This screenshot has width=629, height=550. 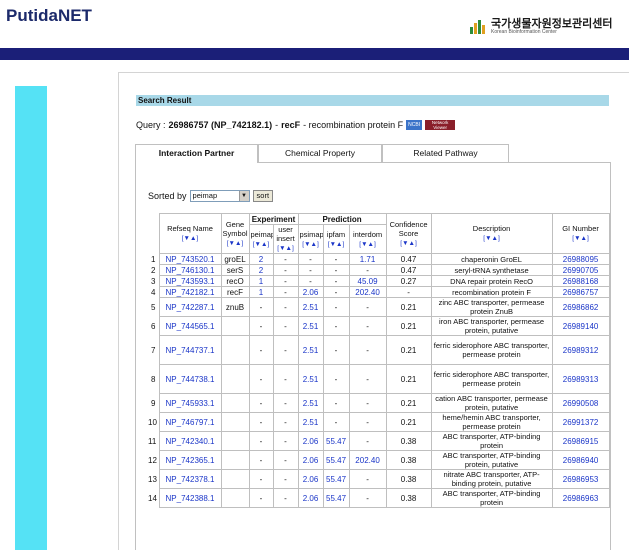 I want to click on sort-psimap-link: [▼▲], so click(x=310, y=244).